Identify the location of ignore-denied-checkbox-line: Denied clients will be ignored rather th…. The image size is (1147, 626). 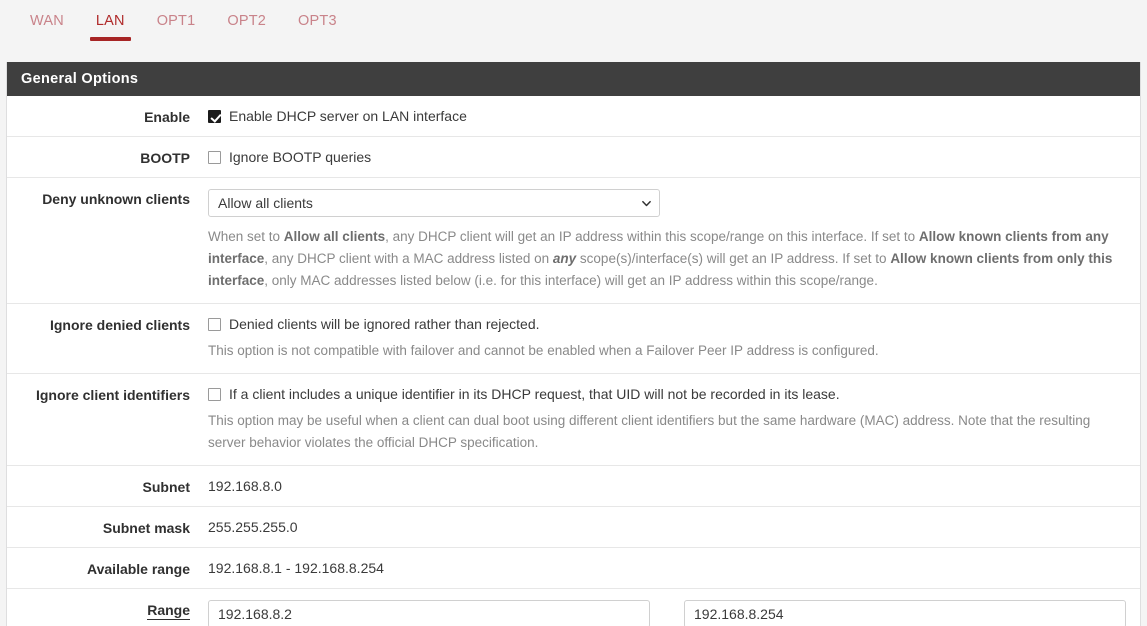
(667, 324).